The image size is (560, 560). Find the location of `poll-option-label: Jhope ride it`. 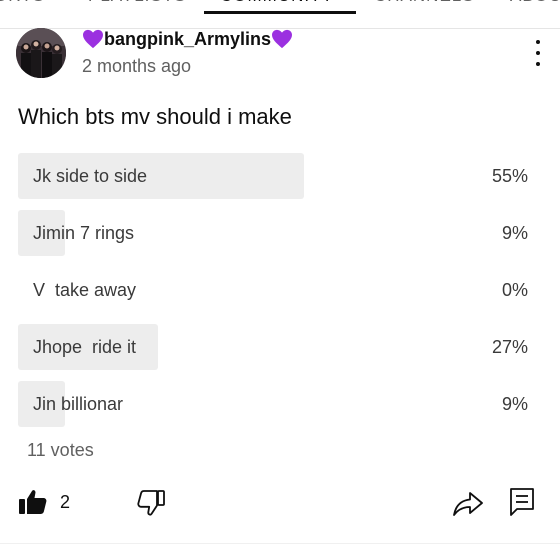

poll-option-label: Jhope ride it is located at coordinates (85, 347).